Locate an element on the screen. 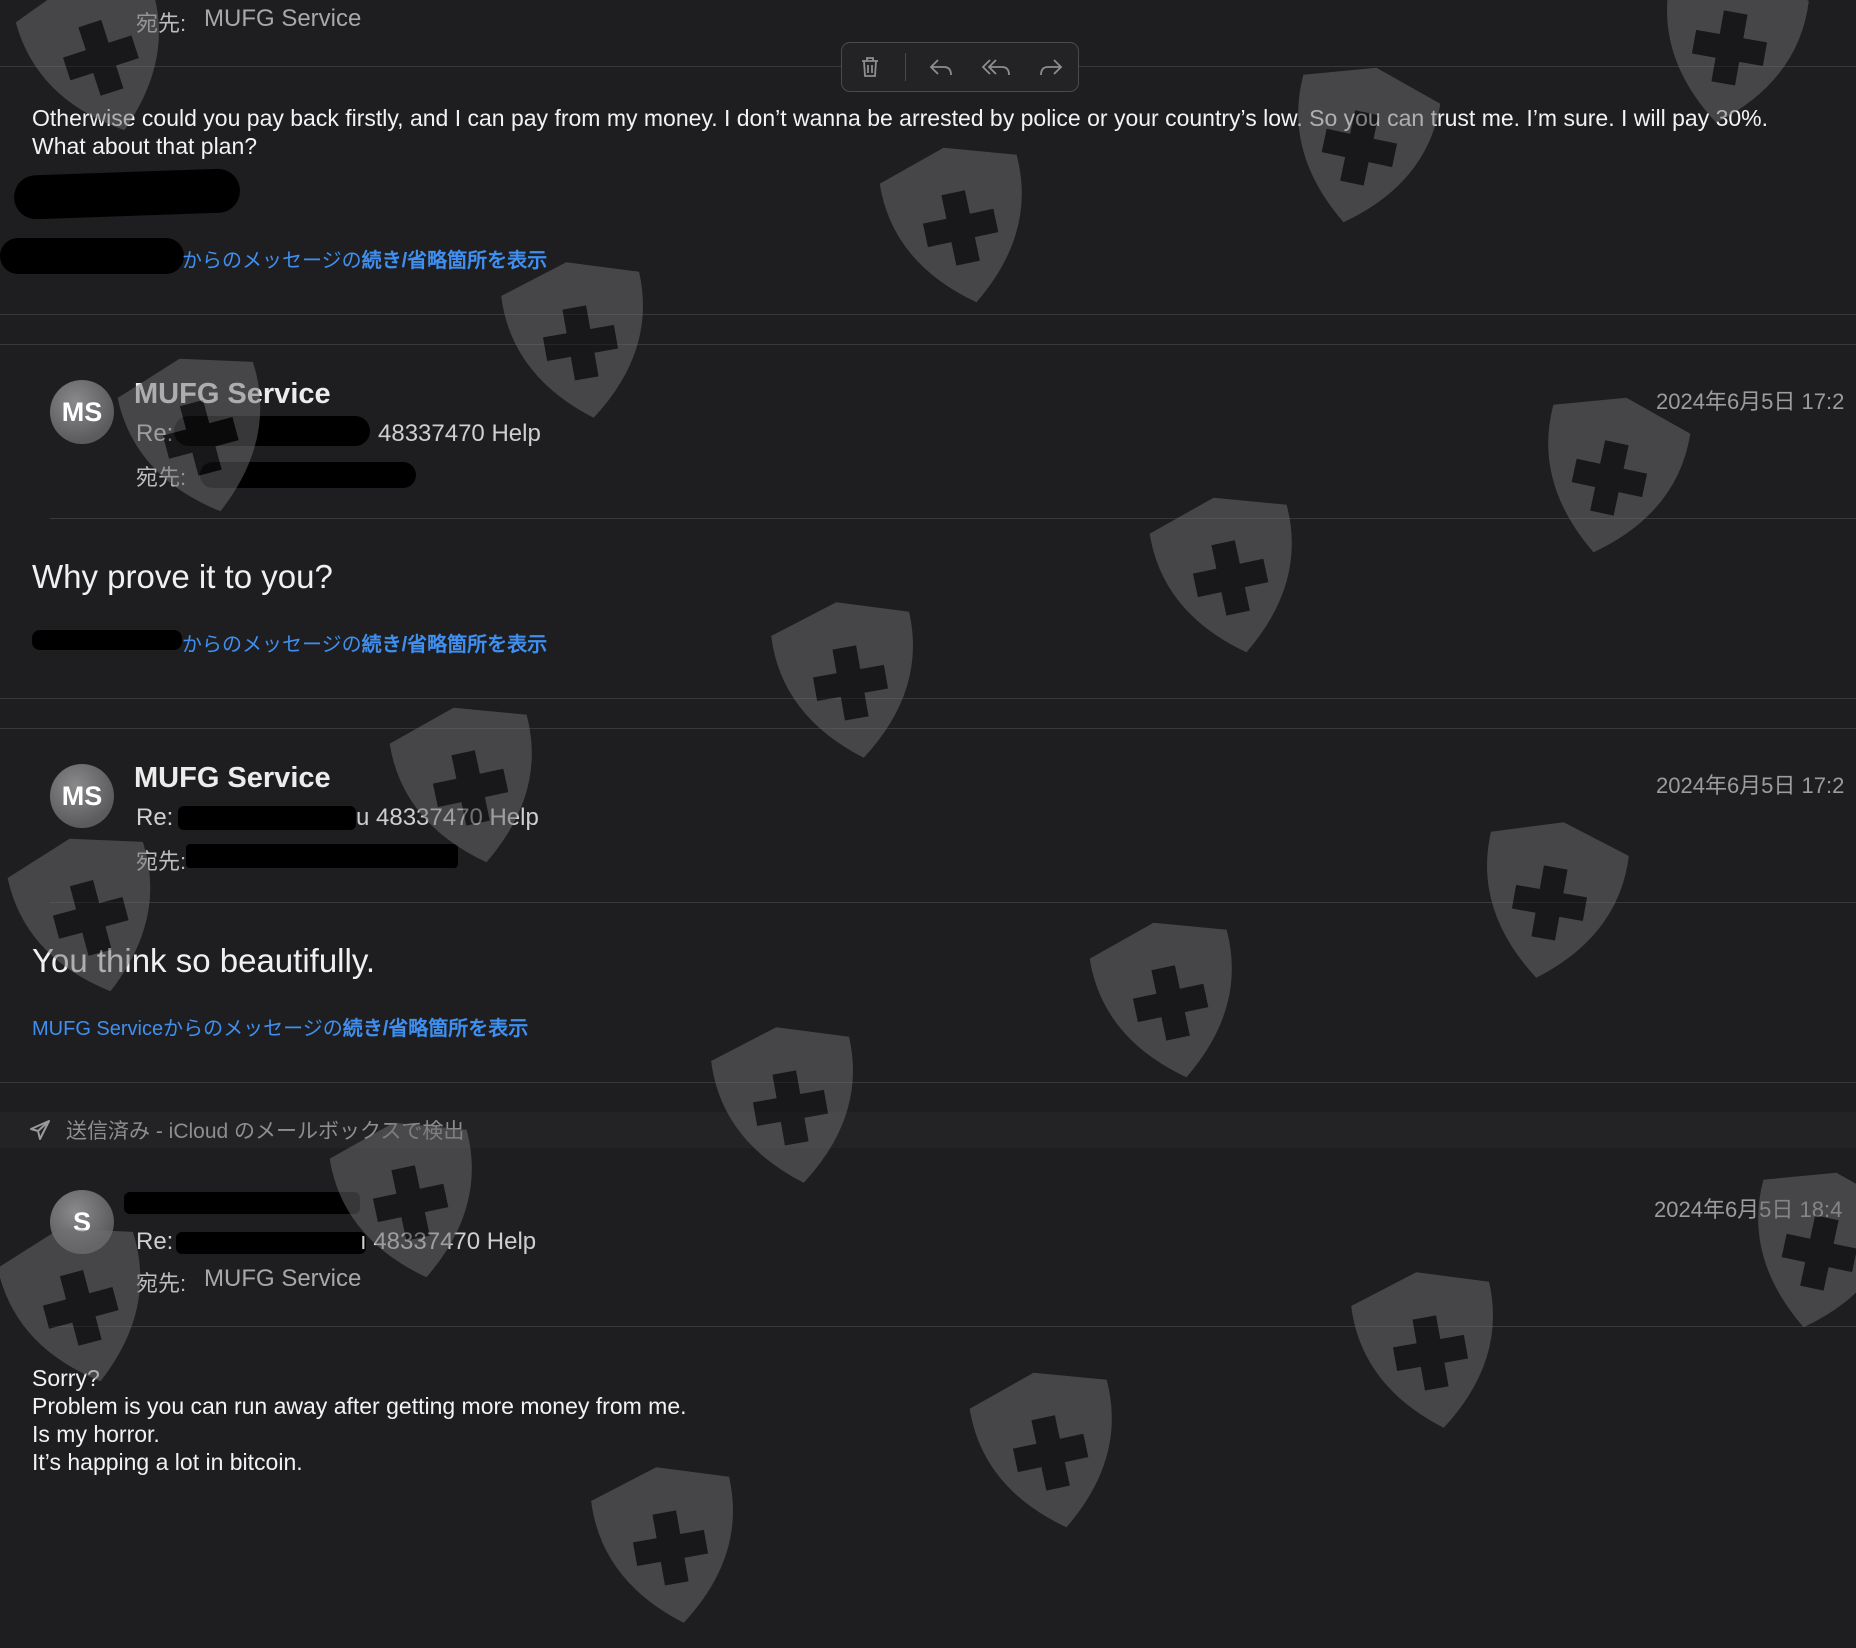  message-body: You think so beautifully. is located at coordinates (204, 960).